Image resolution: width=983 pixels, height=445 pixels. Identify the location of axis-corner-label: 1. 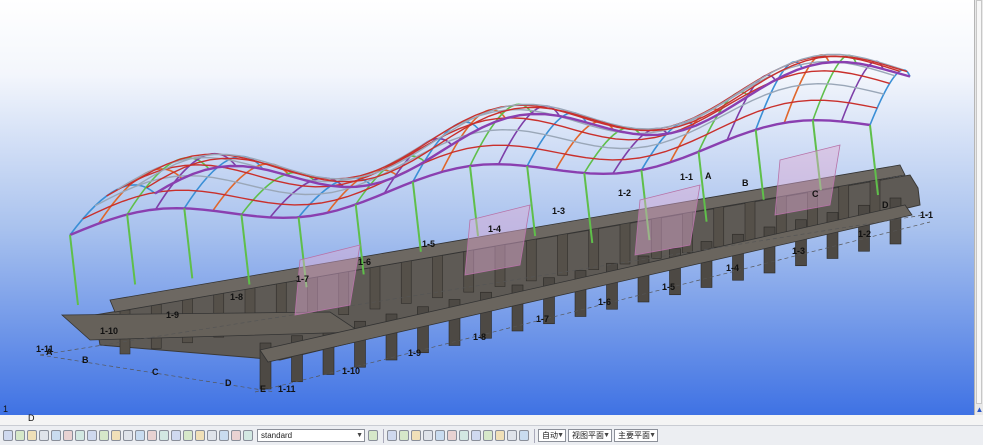
(6, 409).